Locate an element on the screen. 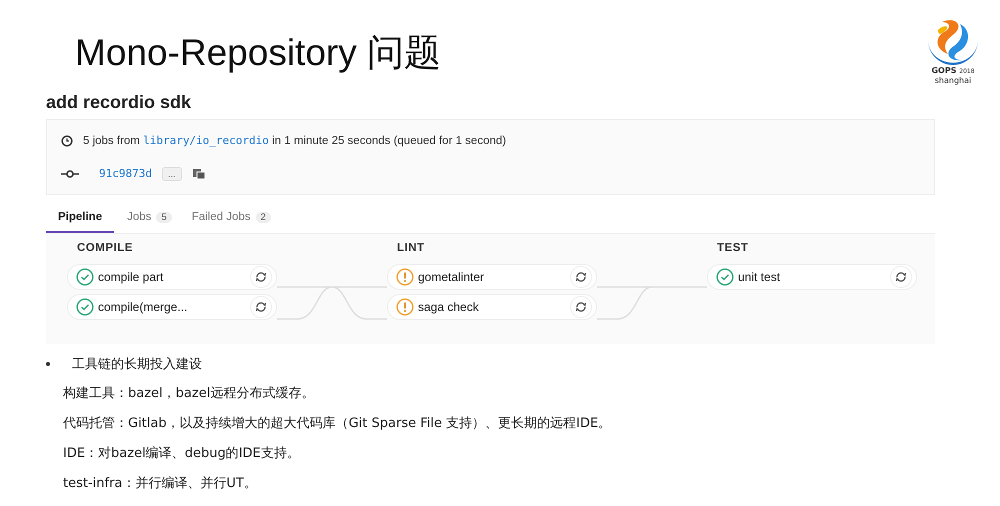 The height and width of the screenshot is (506, 1000). commit-link: 91c9873d is located at coordinates (125, 173).